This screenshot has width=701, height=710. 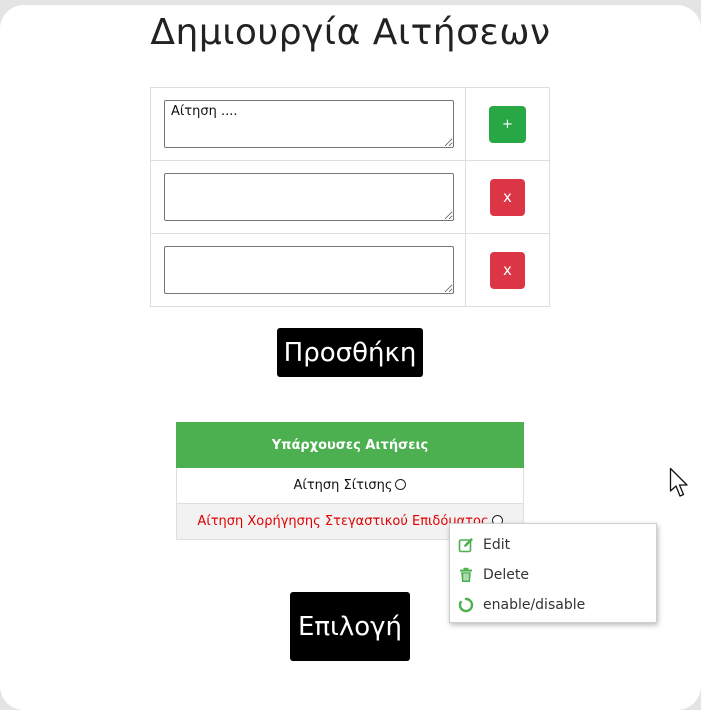 What do you see at coordinates (466, 605) in the screenshot?
I see `toggle-circle-icon` at bounding box center [466, 605].